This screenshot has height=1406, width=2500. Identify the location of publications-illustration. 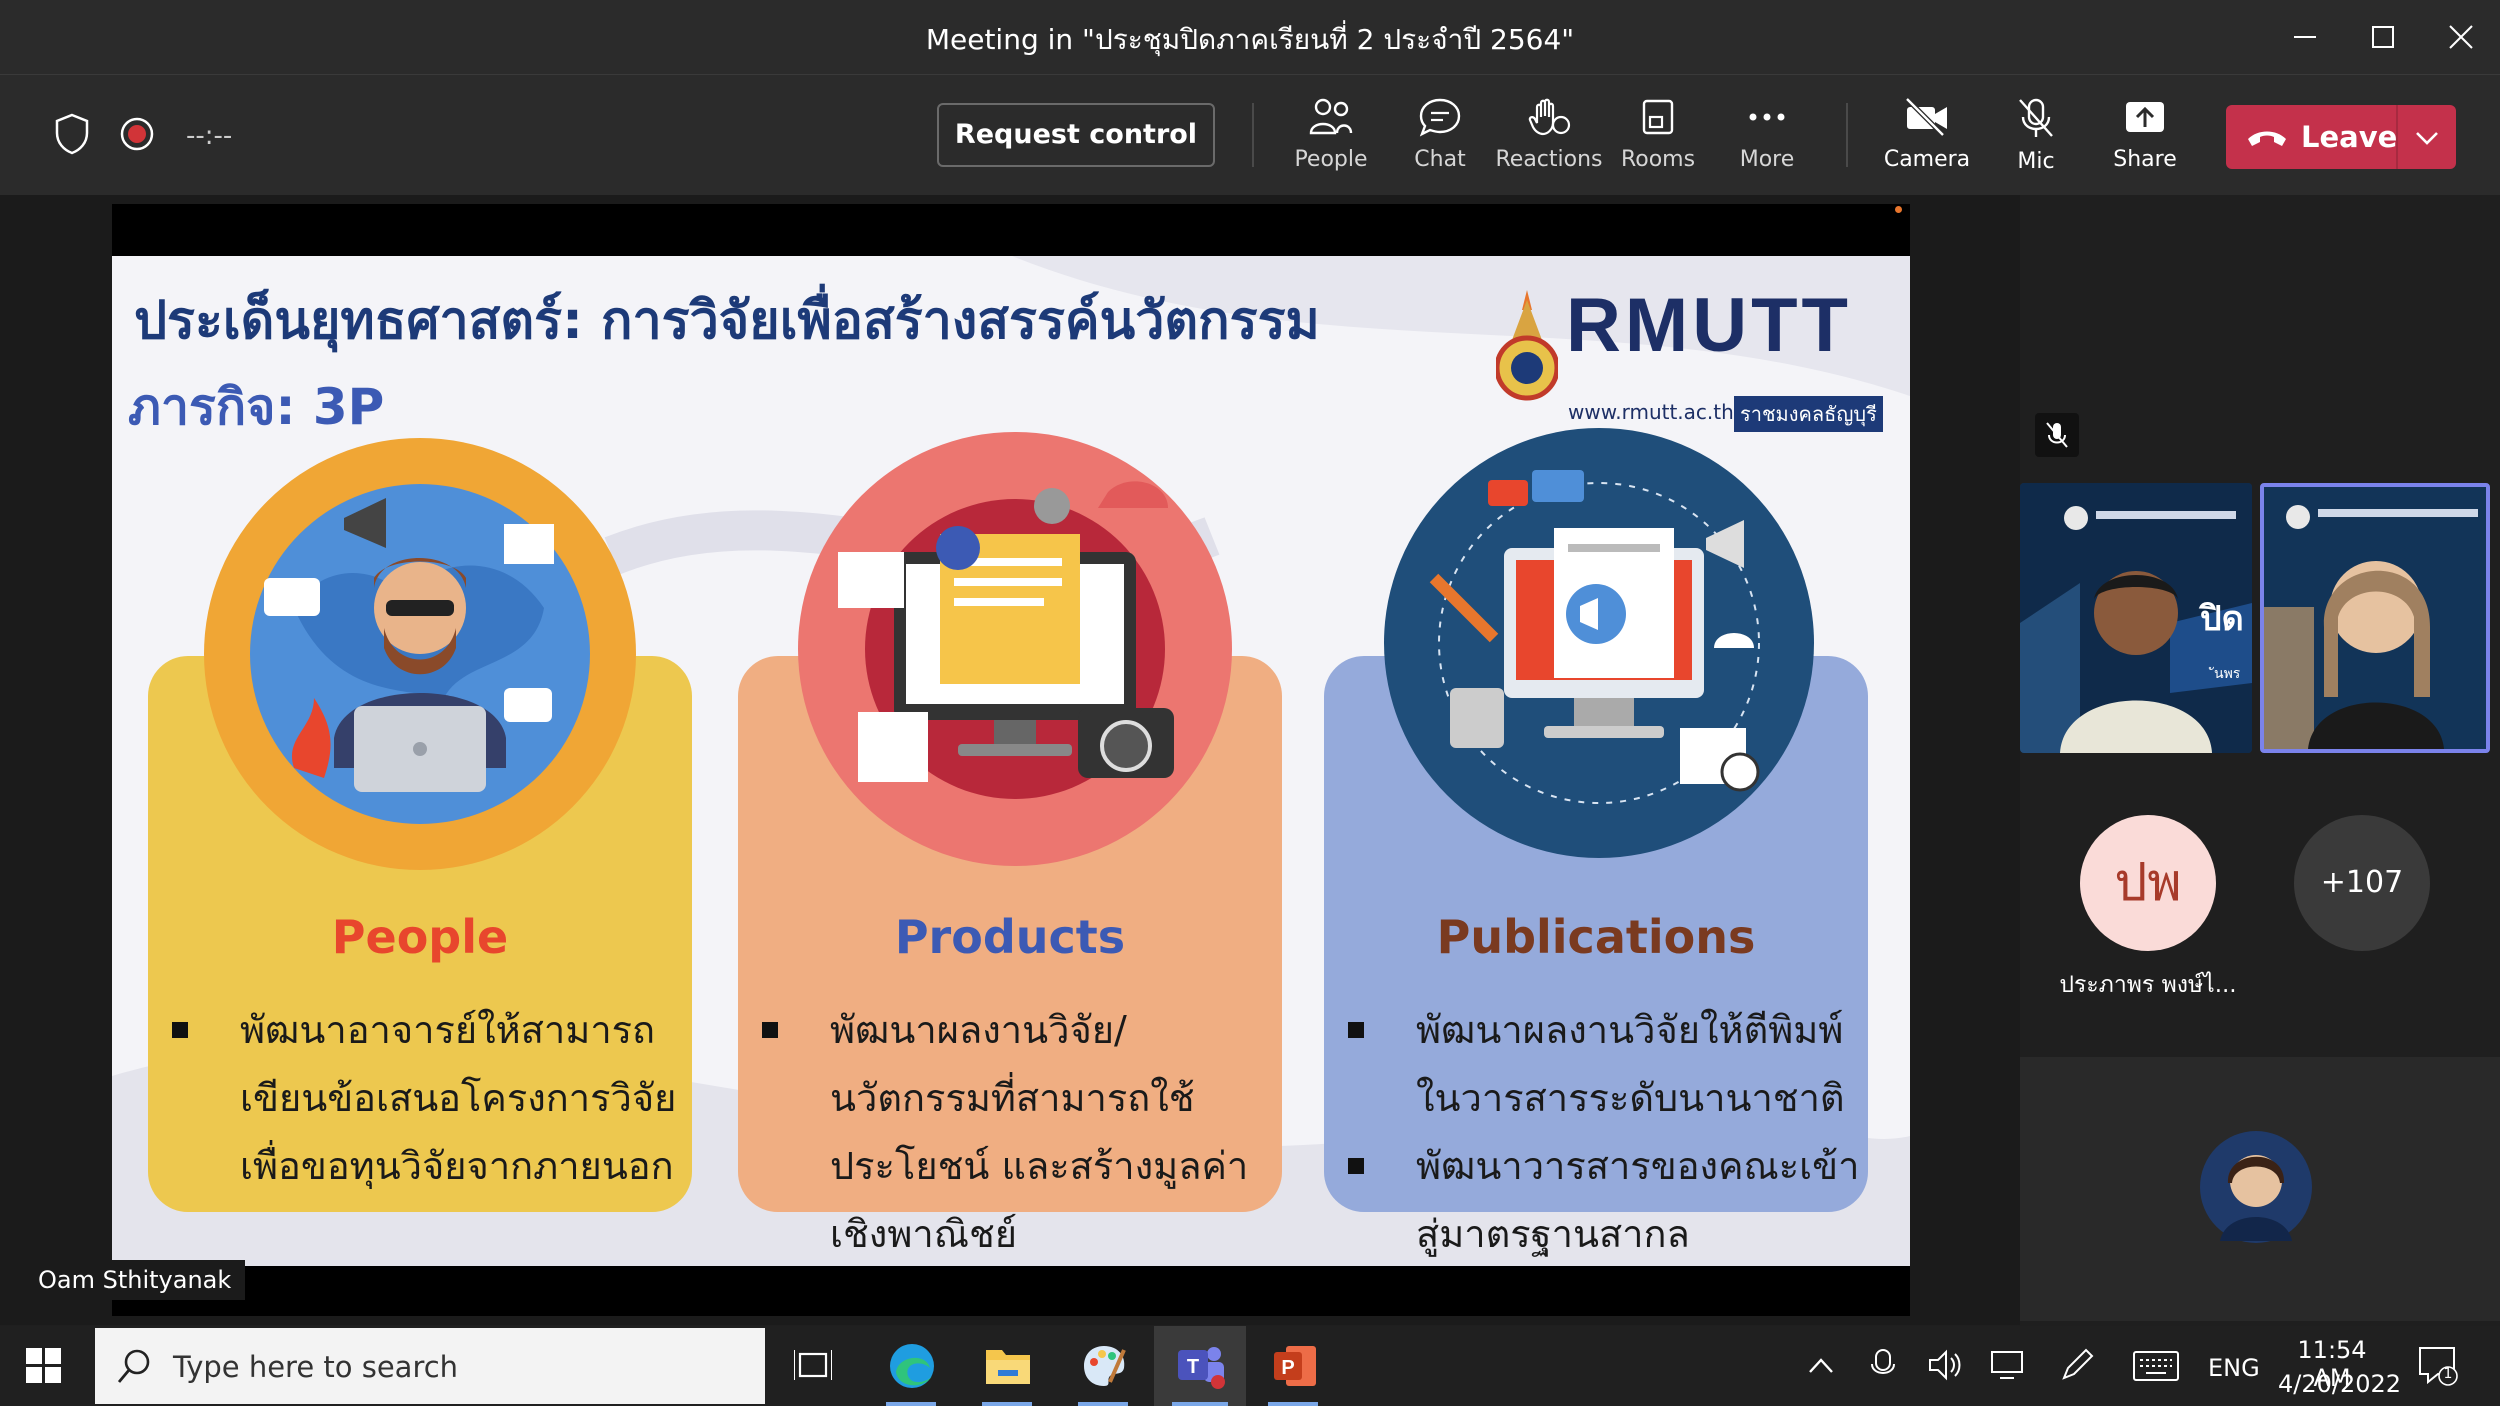
(1599, 643).